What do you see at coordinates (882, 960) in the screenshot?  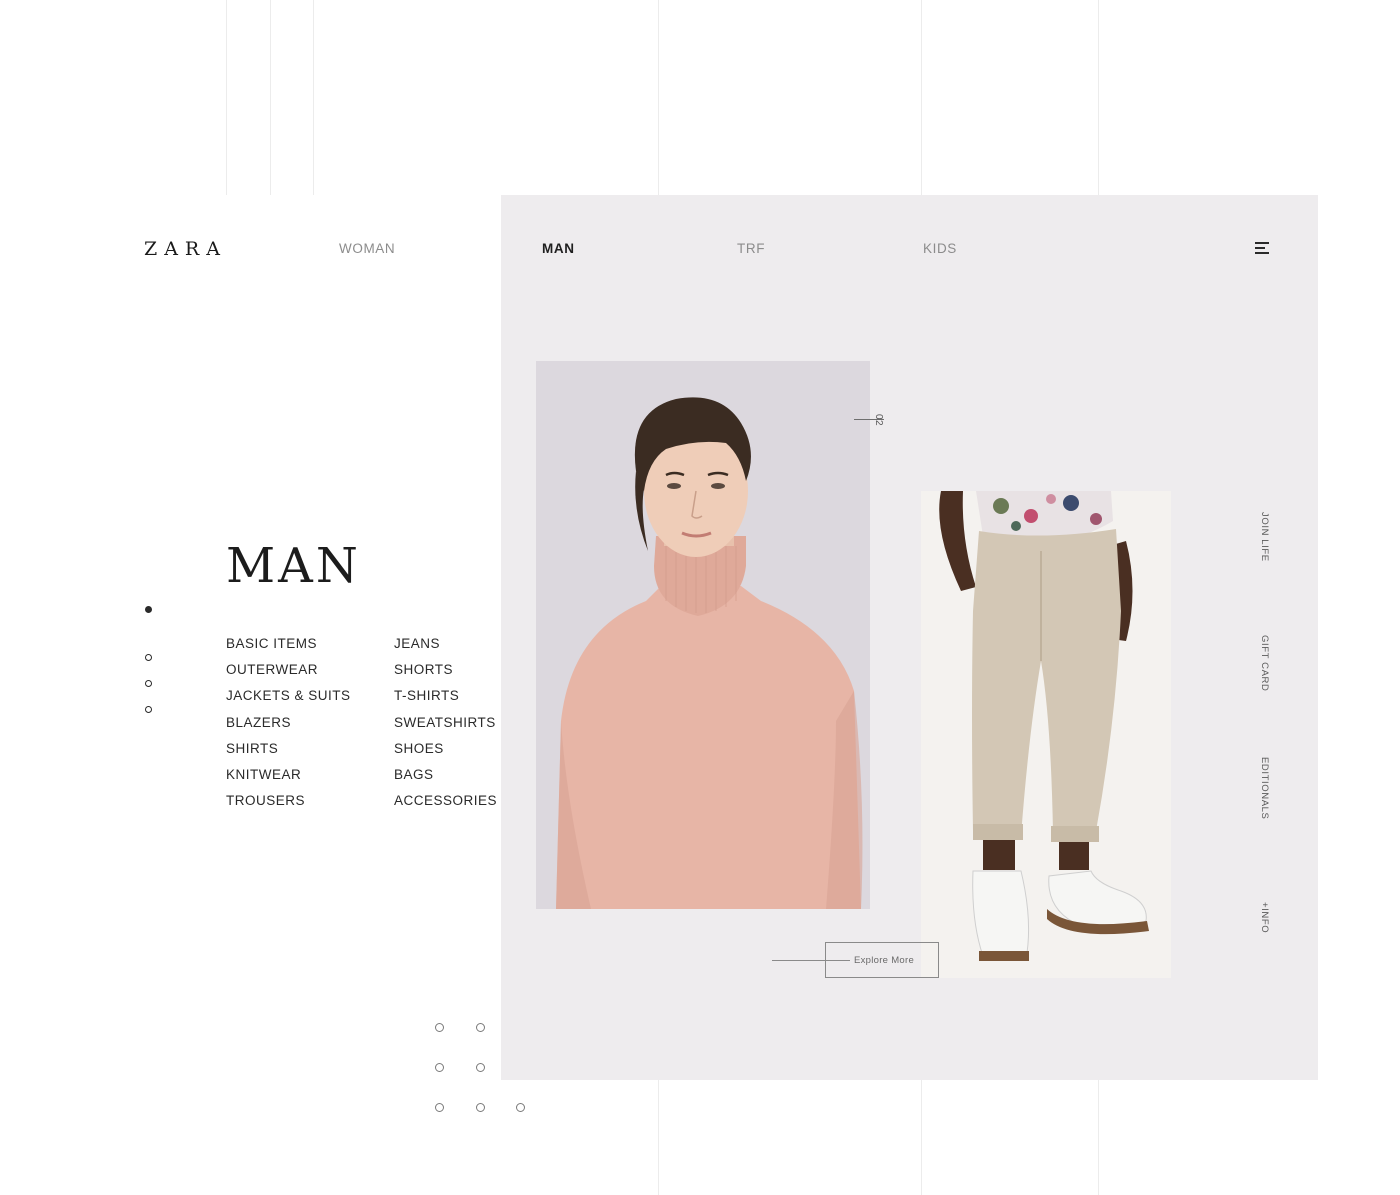 I see `explore-more-button: Explore More` at bounding box center [882, 960].